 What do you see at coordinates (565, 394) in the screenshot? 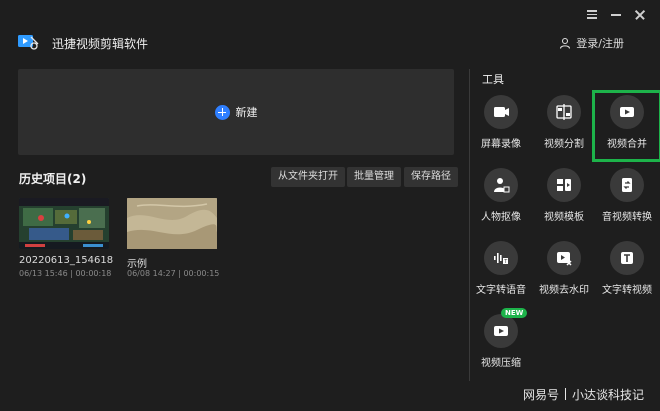
I see `watermark-separator` at bounding box center [565, 394].